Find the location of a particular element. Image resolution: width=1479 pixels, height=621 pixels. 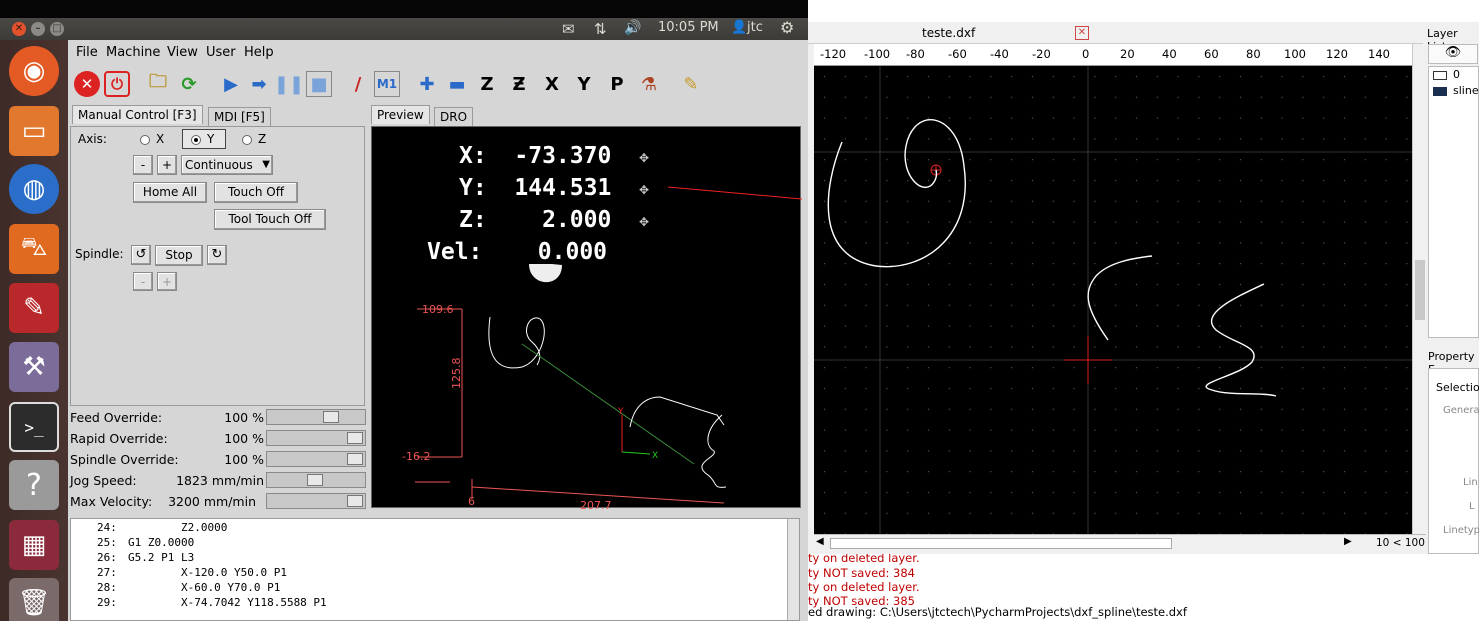

run-icon: ▶ is located at coordinates (231, 84).